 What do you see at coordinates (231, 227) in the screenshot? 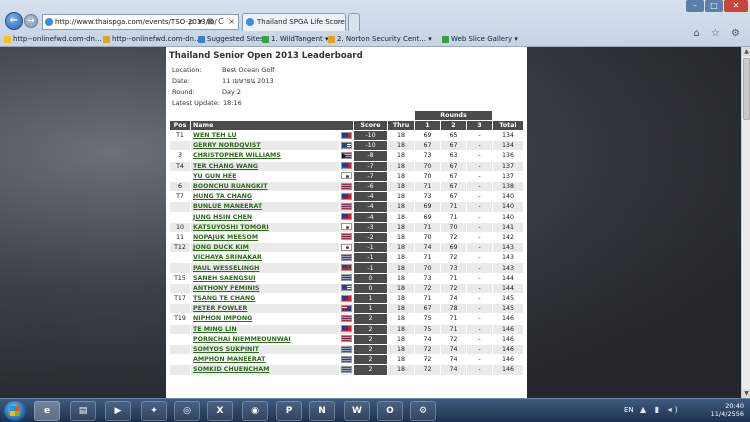
I see `player-link: KATSUYOSHI TOMORI` at bounding box center [231, 227].